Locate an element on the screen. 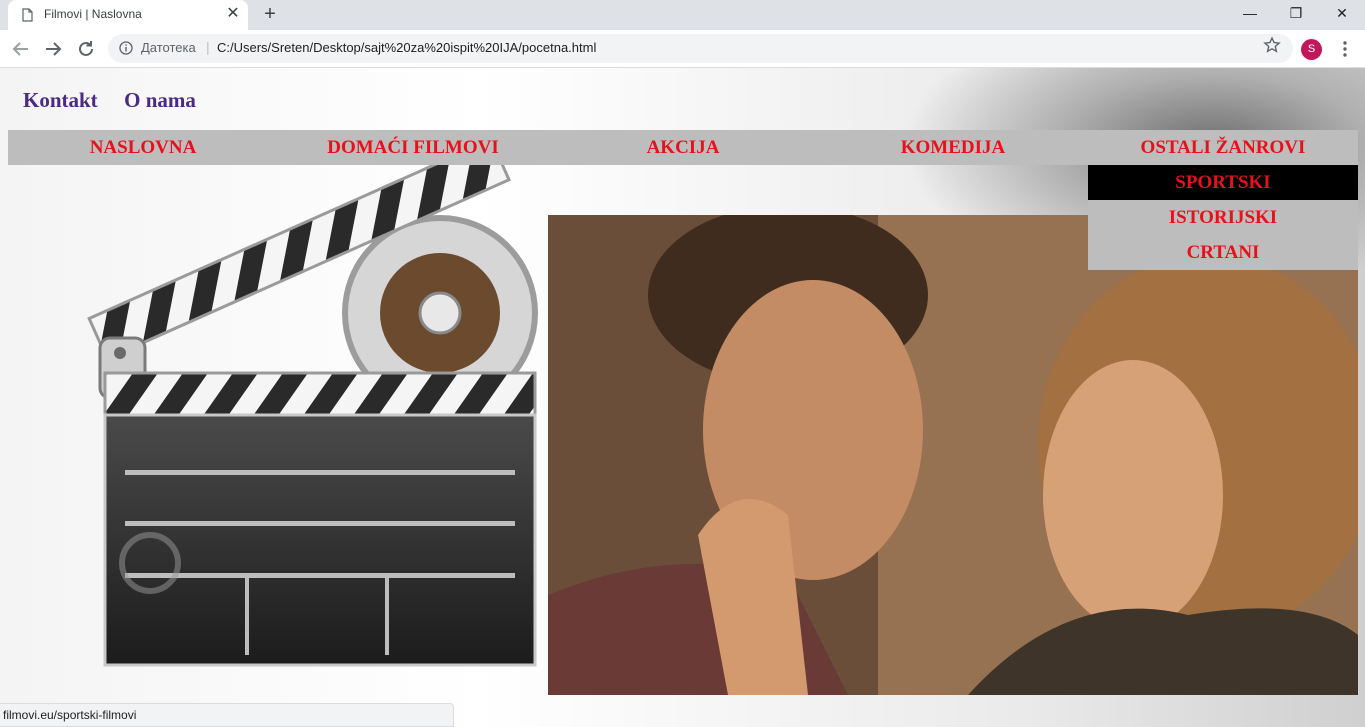 This screenshot has width=1365, height=727. nav-naslovna: NASLOVNA is located at coordinates (143, 147).